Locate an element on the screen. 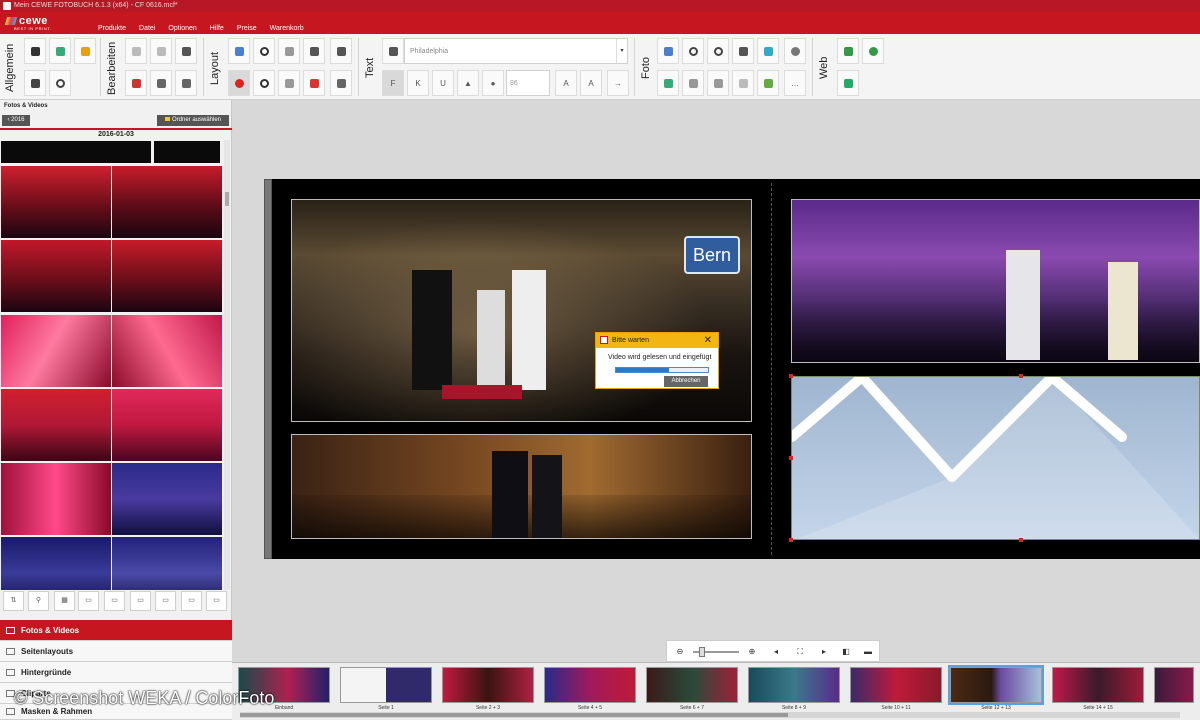 The width and height of the screenshot is (1200, 720). layout-rotate-button is located at coordinates (289, 51).